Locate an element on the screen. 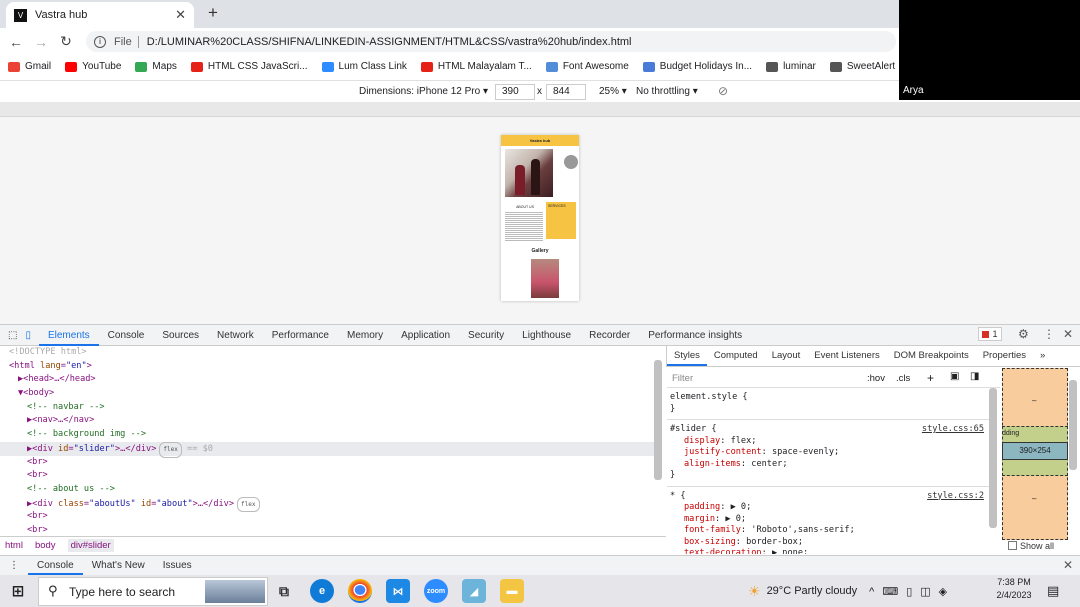  info-icon: i is located at coordinates (100, 41).